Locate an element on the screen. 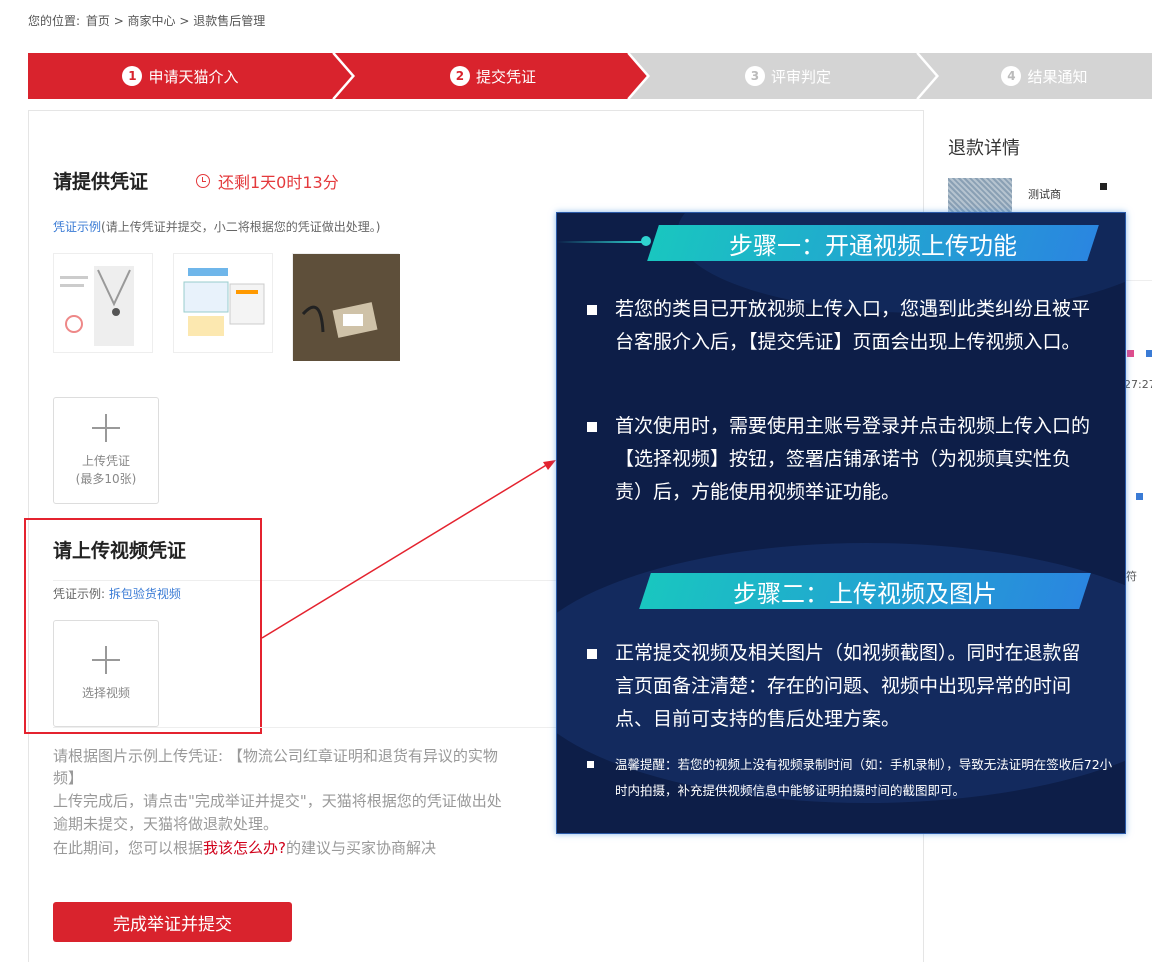 The width and height of the screenshot is (1152, 962). info-line-1: 请根据图片示例上传凭证: 【物流公司红章证明和退货有异议的实物 频】 is located at coordinates (308, 767).